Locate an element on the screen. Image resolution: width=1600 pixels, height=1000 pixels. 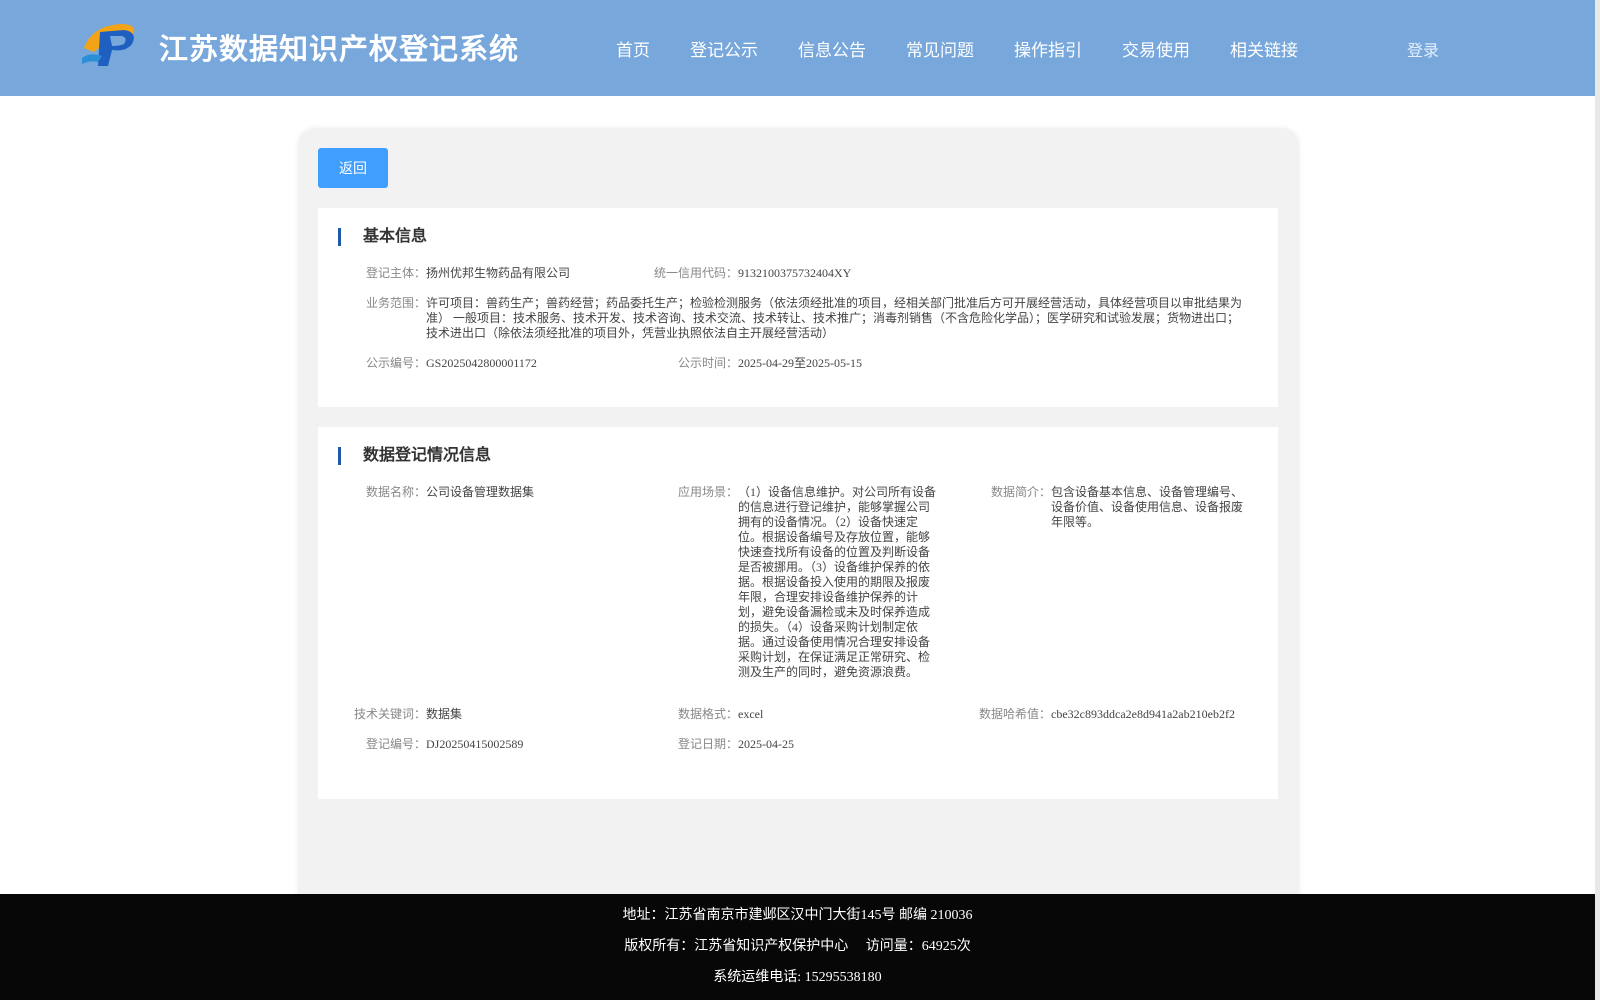
field-value: excel is located at coordinates (751, 714).